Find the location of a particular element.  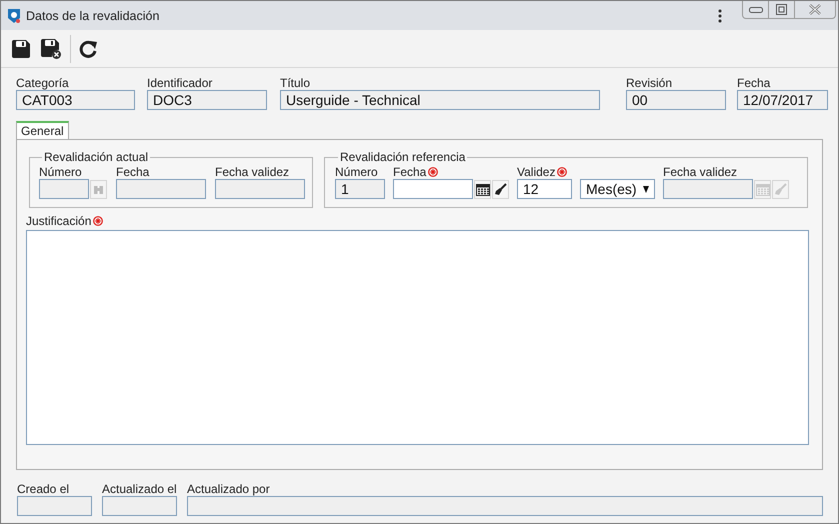

field-label: Justificación is located at coordinates (59, 221).